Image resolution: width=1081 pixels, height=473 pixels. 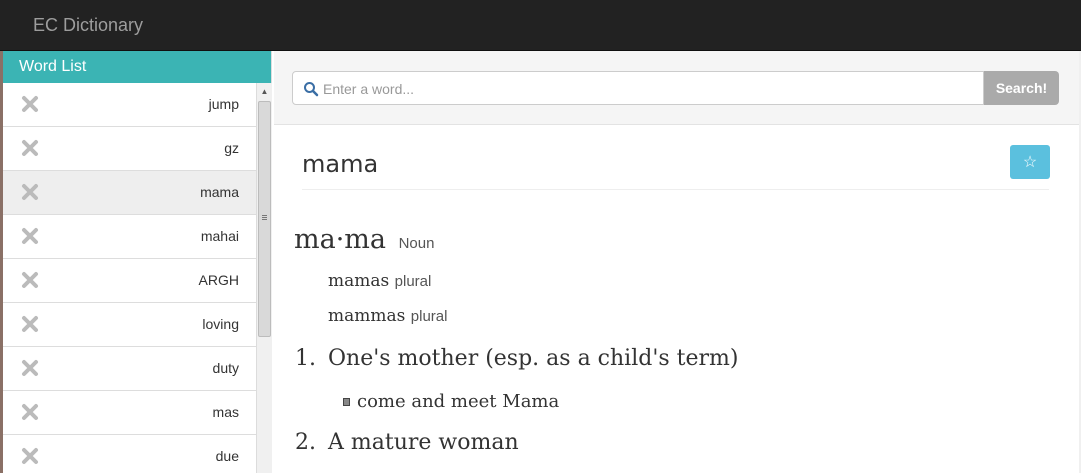 I want to click on word-list-item-label: jump, so click(x=223, y=104).